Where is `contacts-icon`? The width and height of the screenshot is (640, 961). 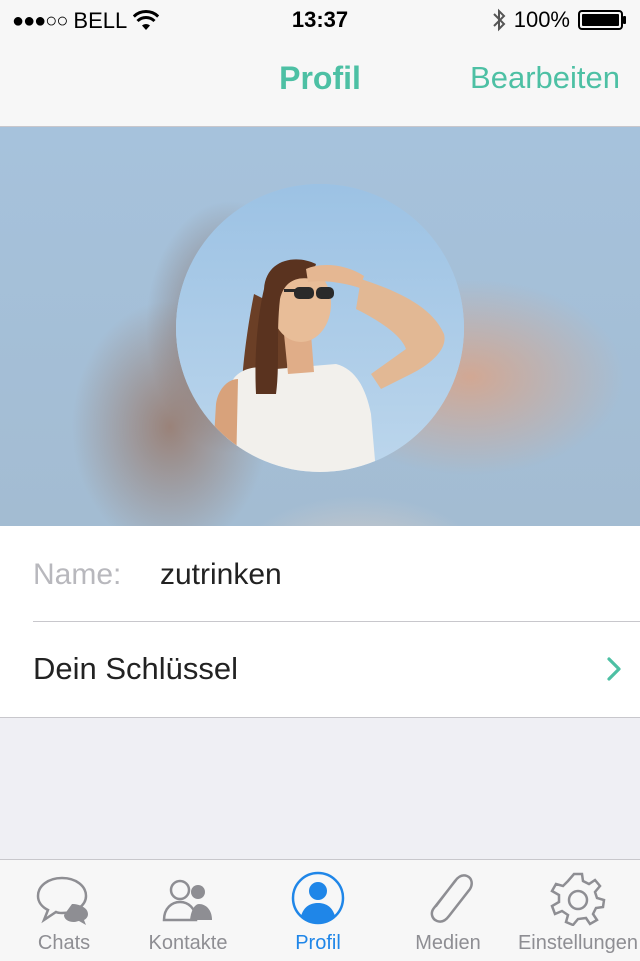 contacts-icon is located at coordinates (187, 900).